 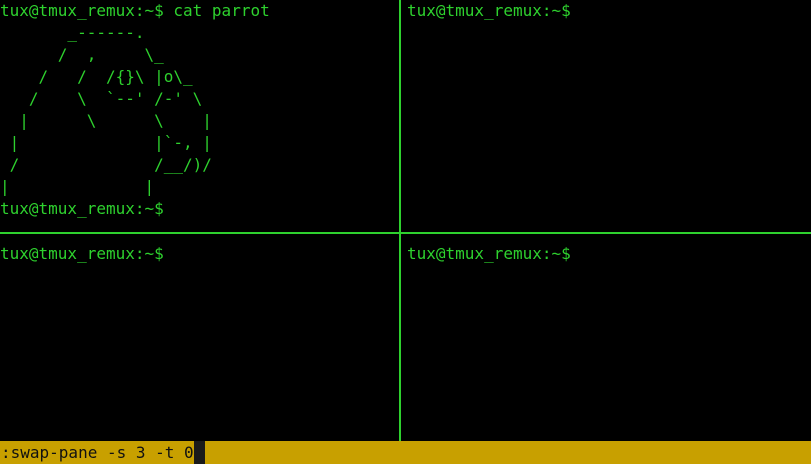 What do you see at coordinates (199, 254) in the screenshot?
I see `pane-2-output: tux@tmux_remux:~$` at bounding box center [199, 254].